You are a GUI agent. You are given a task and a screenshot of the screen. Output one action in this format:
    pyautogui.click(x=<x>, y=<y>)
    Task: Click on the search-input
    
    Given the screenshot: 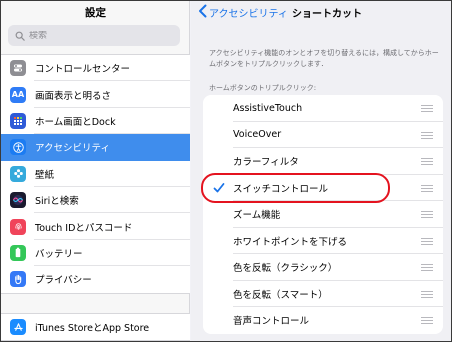 What is the action you would take?
    pyautogui.click(x=99, y=35)
    